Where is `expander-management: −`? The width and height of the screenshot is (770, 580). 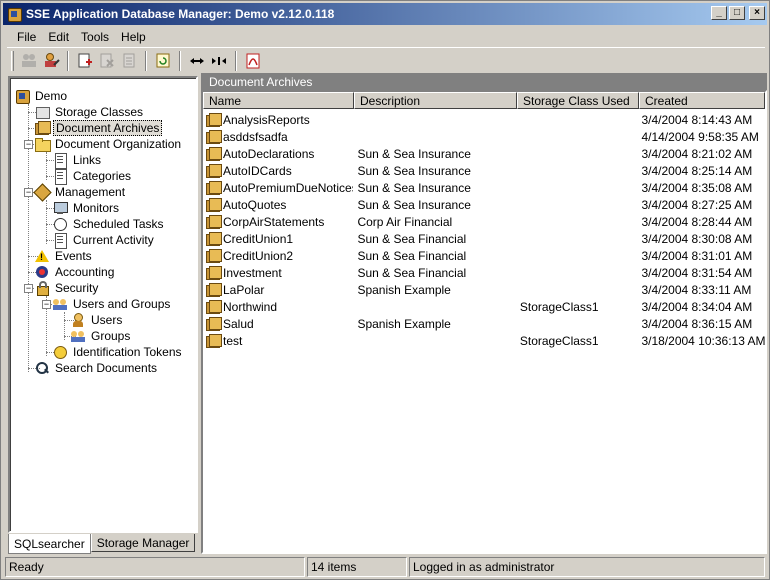 expander-management: − is located at coordinates (28, 192).